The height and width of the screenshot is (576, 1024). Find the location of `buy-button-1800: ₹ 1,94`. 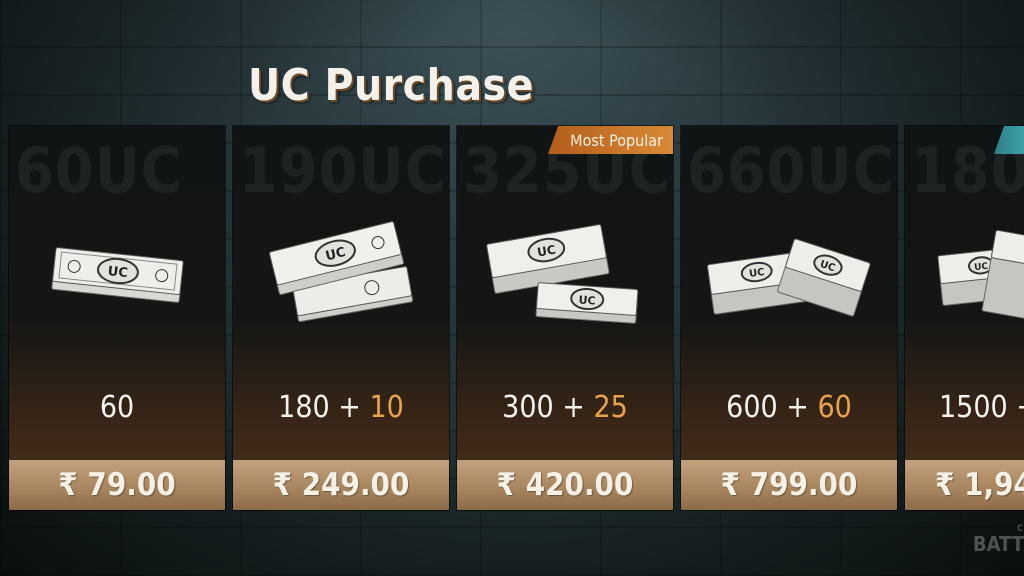

buy-button-1800: ₹ 1,94 is located at coordinates (964, 485).